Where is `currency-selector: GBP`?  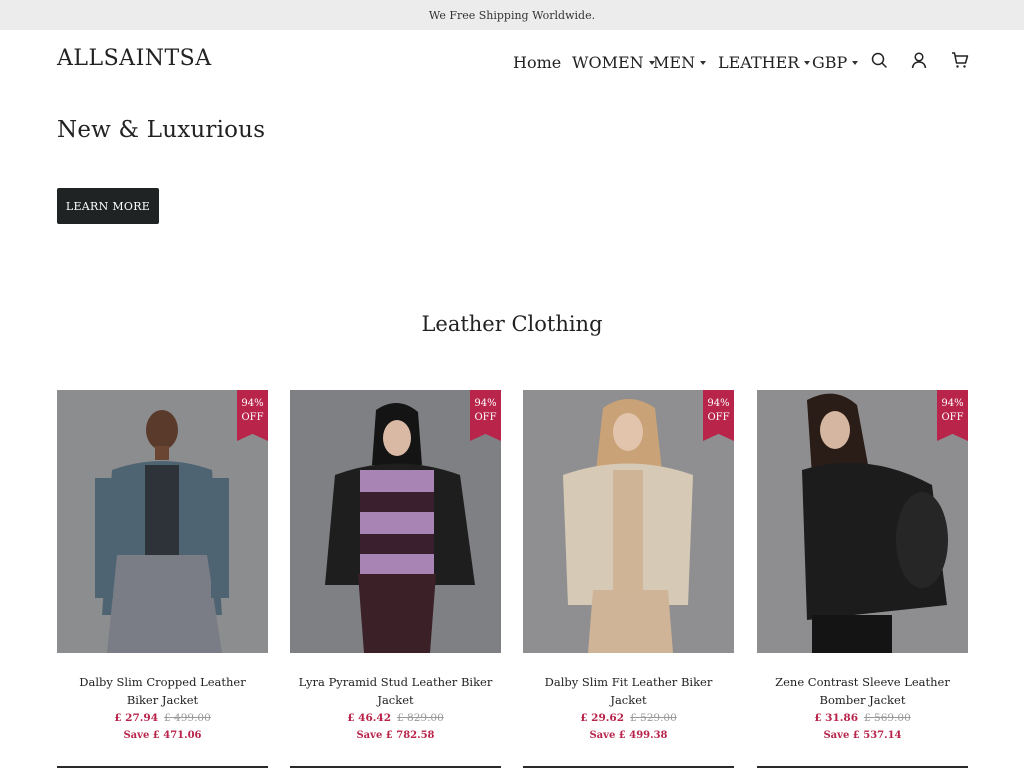 currency-selector: GBP is located at coordinates (835, 62).